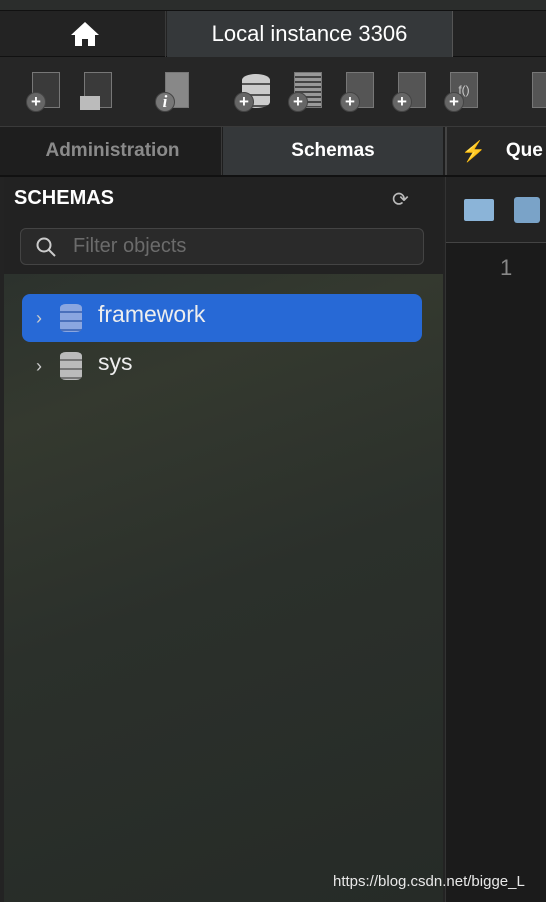 Image resolution: width=546 pixels, height=902 pixels. What do you see at coordinates (273, 92) in the screenshot?
I see `toolbar: + i + + + + f() +` at bounding box center [273, 92].